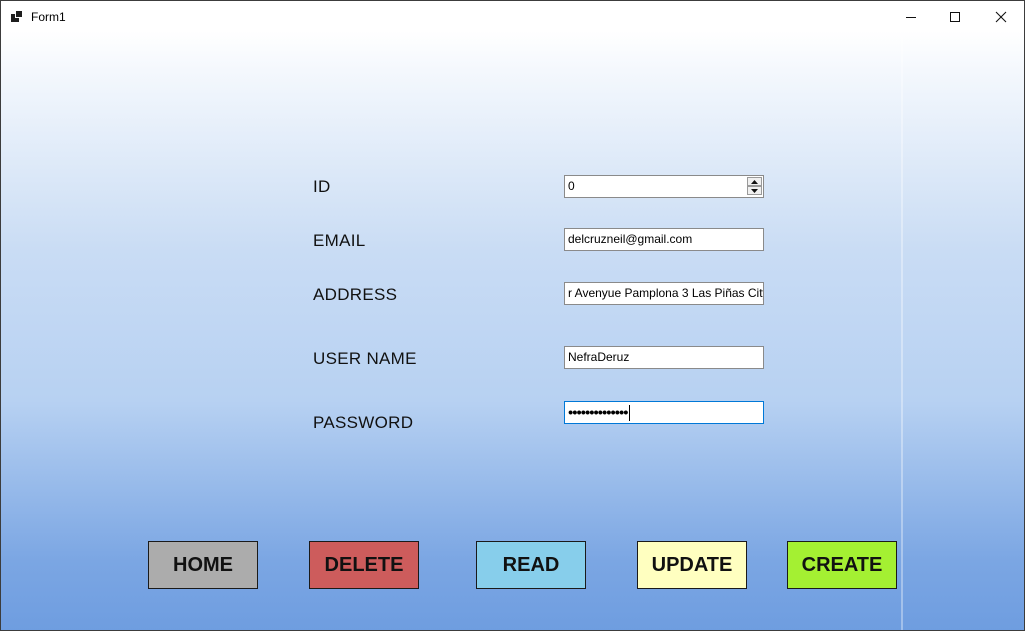 This screenshot has width=1025, height=631. Describe the element at coordinates (902, 331) in the screenshot. I see `panel-divider` at that location.